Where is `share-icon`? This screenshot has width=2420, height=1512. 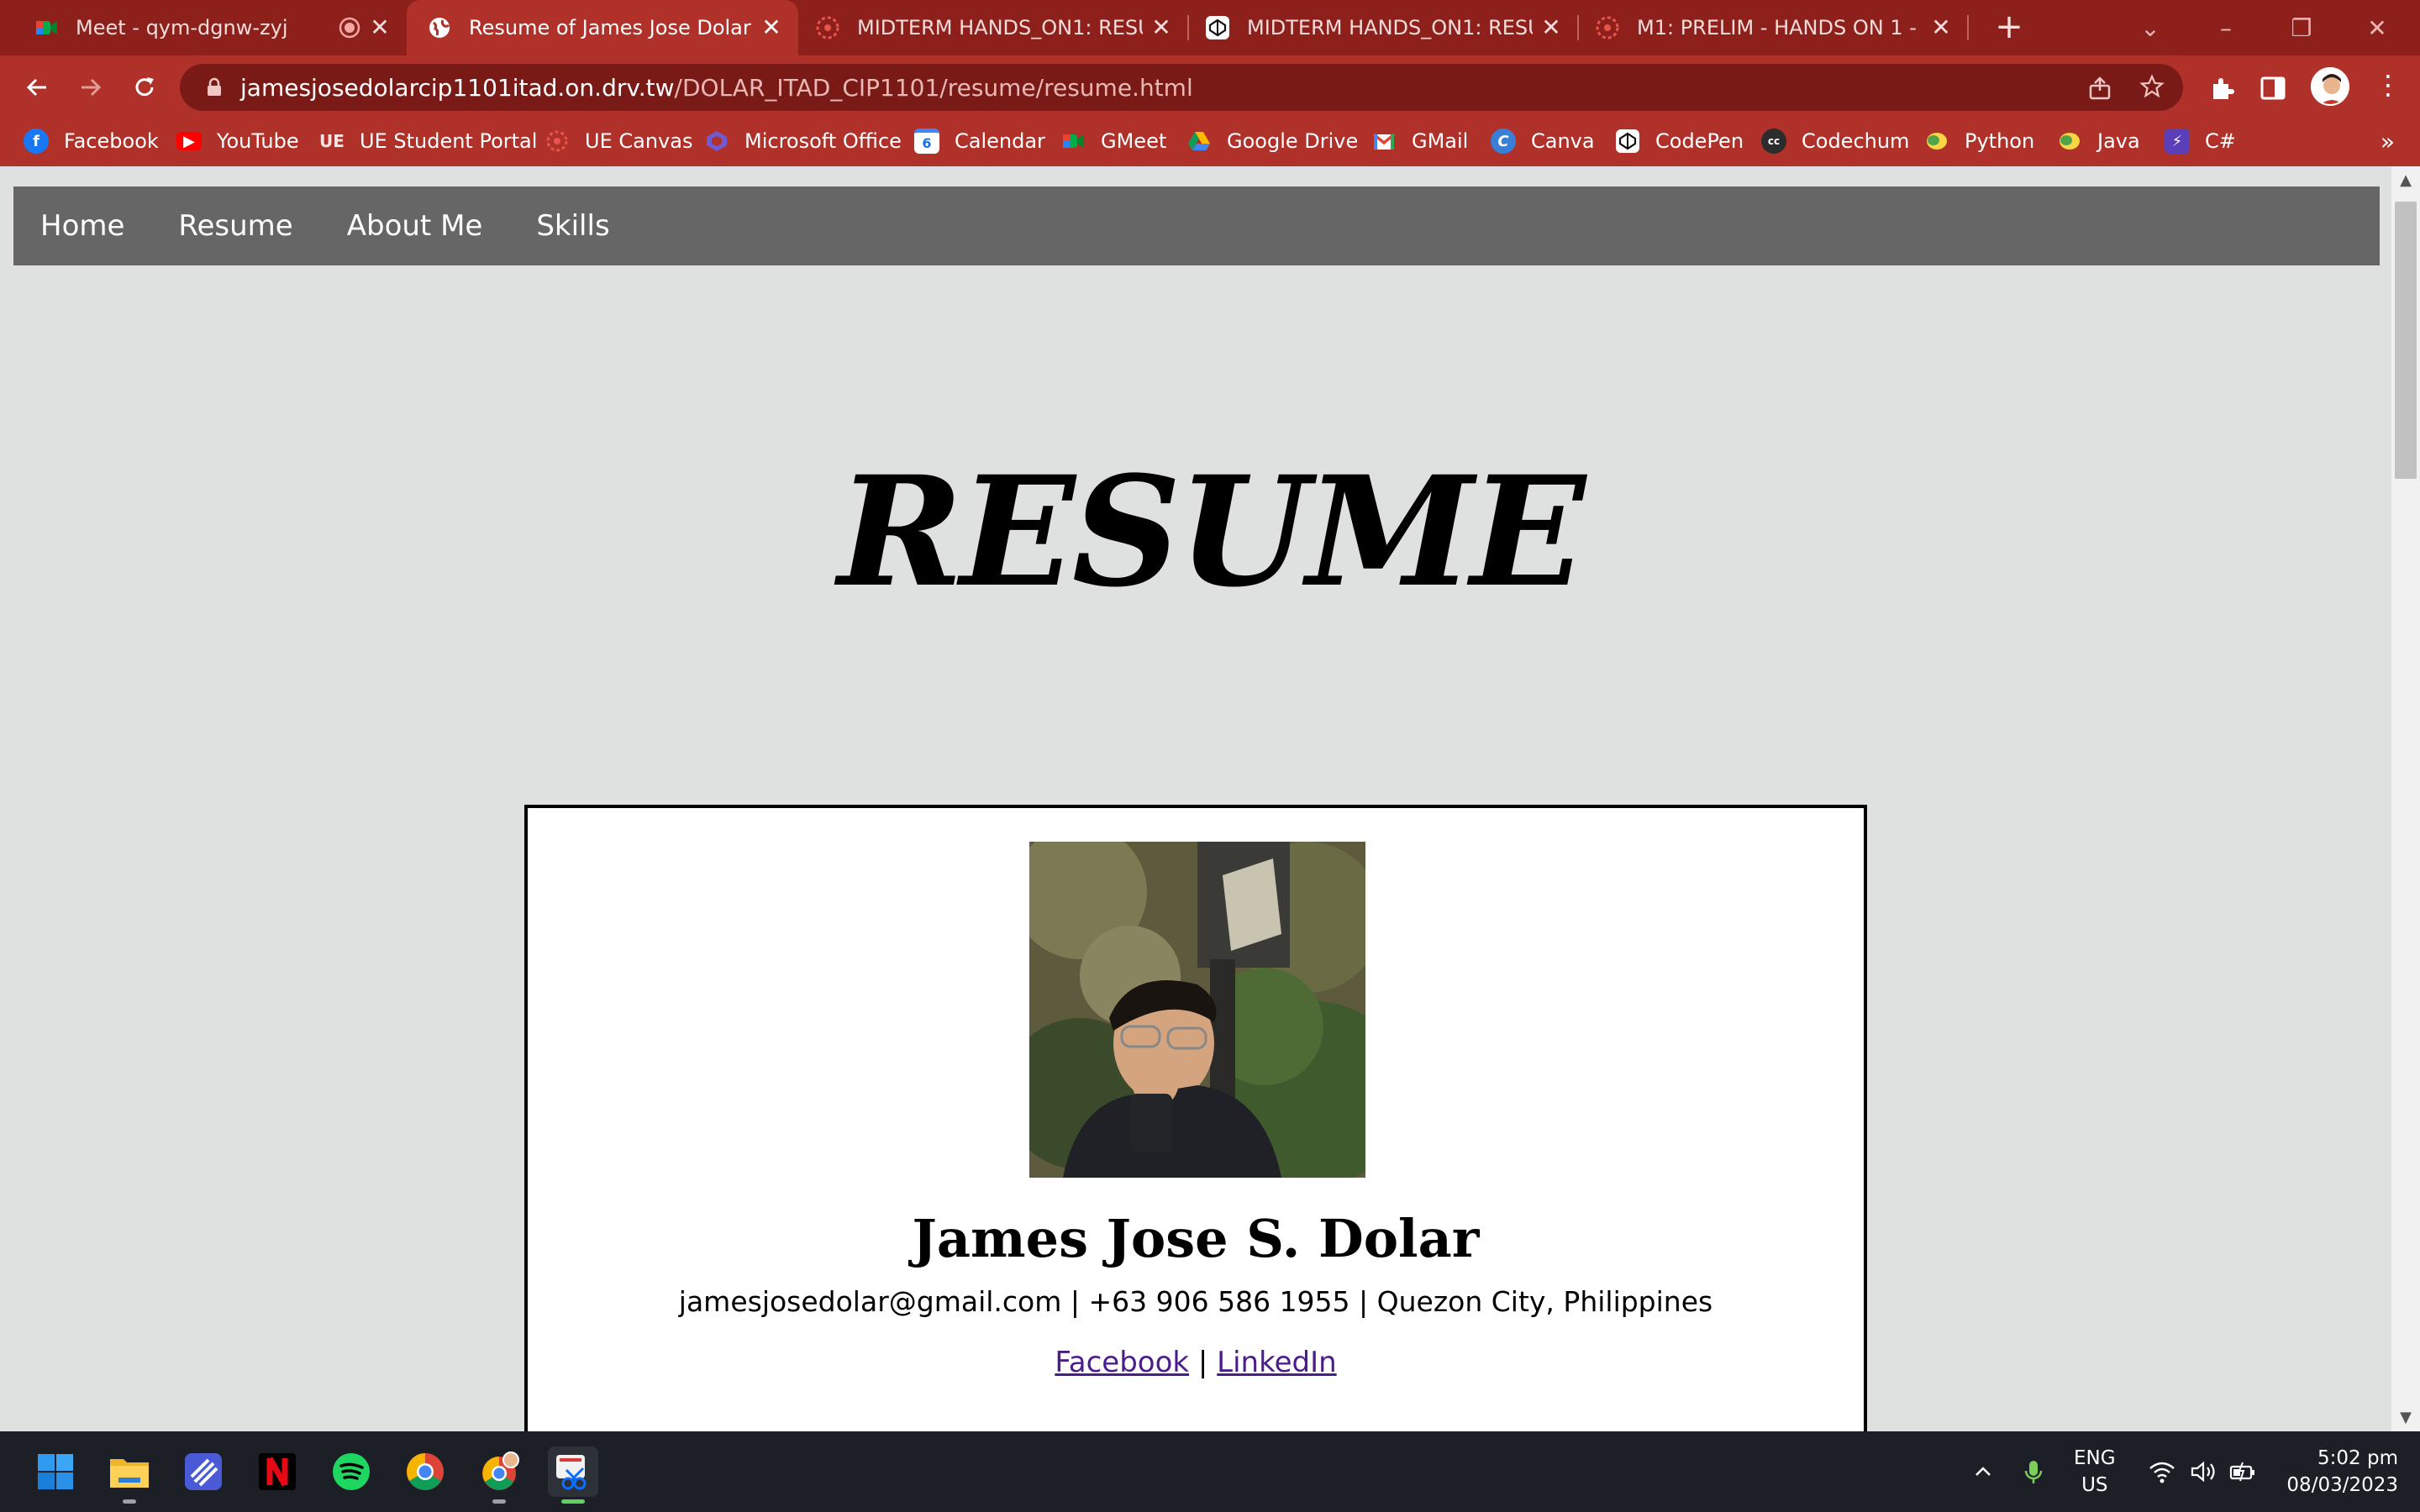 share-icon is located at coordinates (2099, 88).